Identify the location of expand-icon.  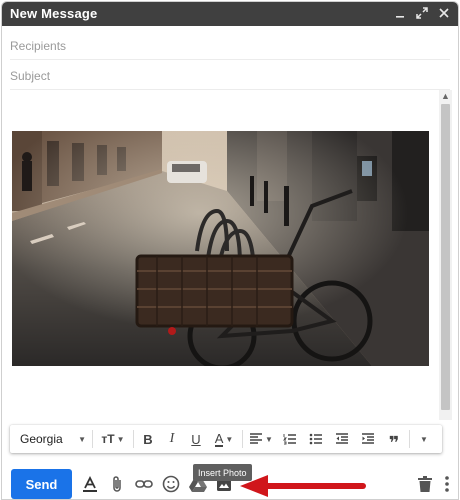
(422, 13).